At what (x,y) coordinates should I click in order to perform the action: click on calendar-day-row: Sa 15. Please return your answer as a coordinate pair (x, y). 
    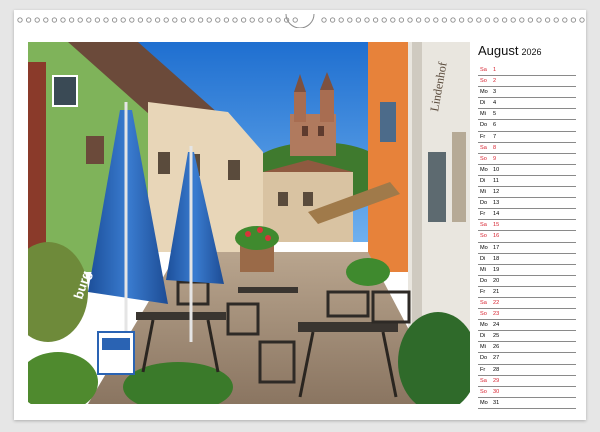
    Looking at the image, I should click on (527, 226).